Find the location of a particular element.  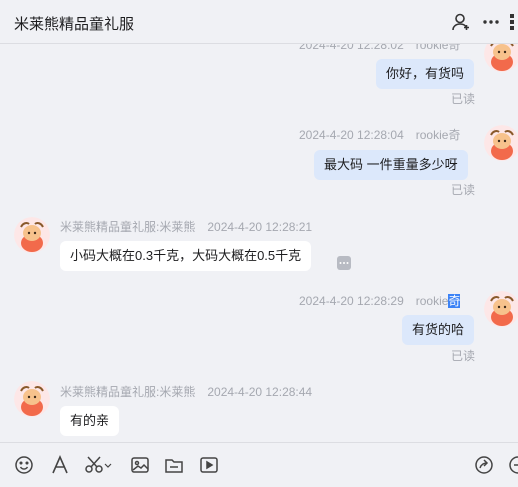

emoji-icon is located at coordinates (24, 465).